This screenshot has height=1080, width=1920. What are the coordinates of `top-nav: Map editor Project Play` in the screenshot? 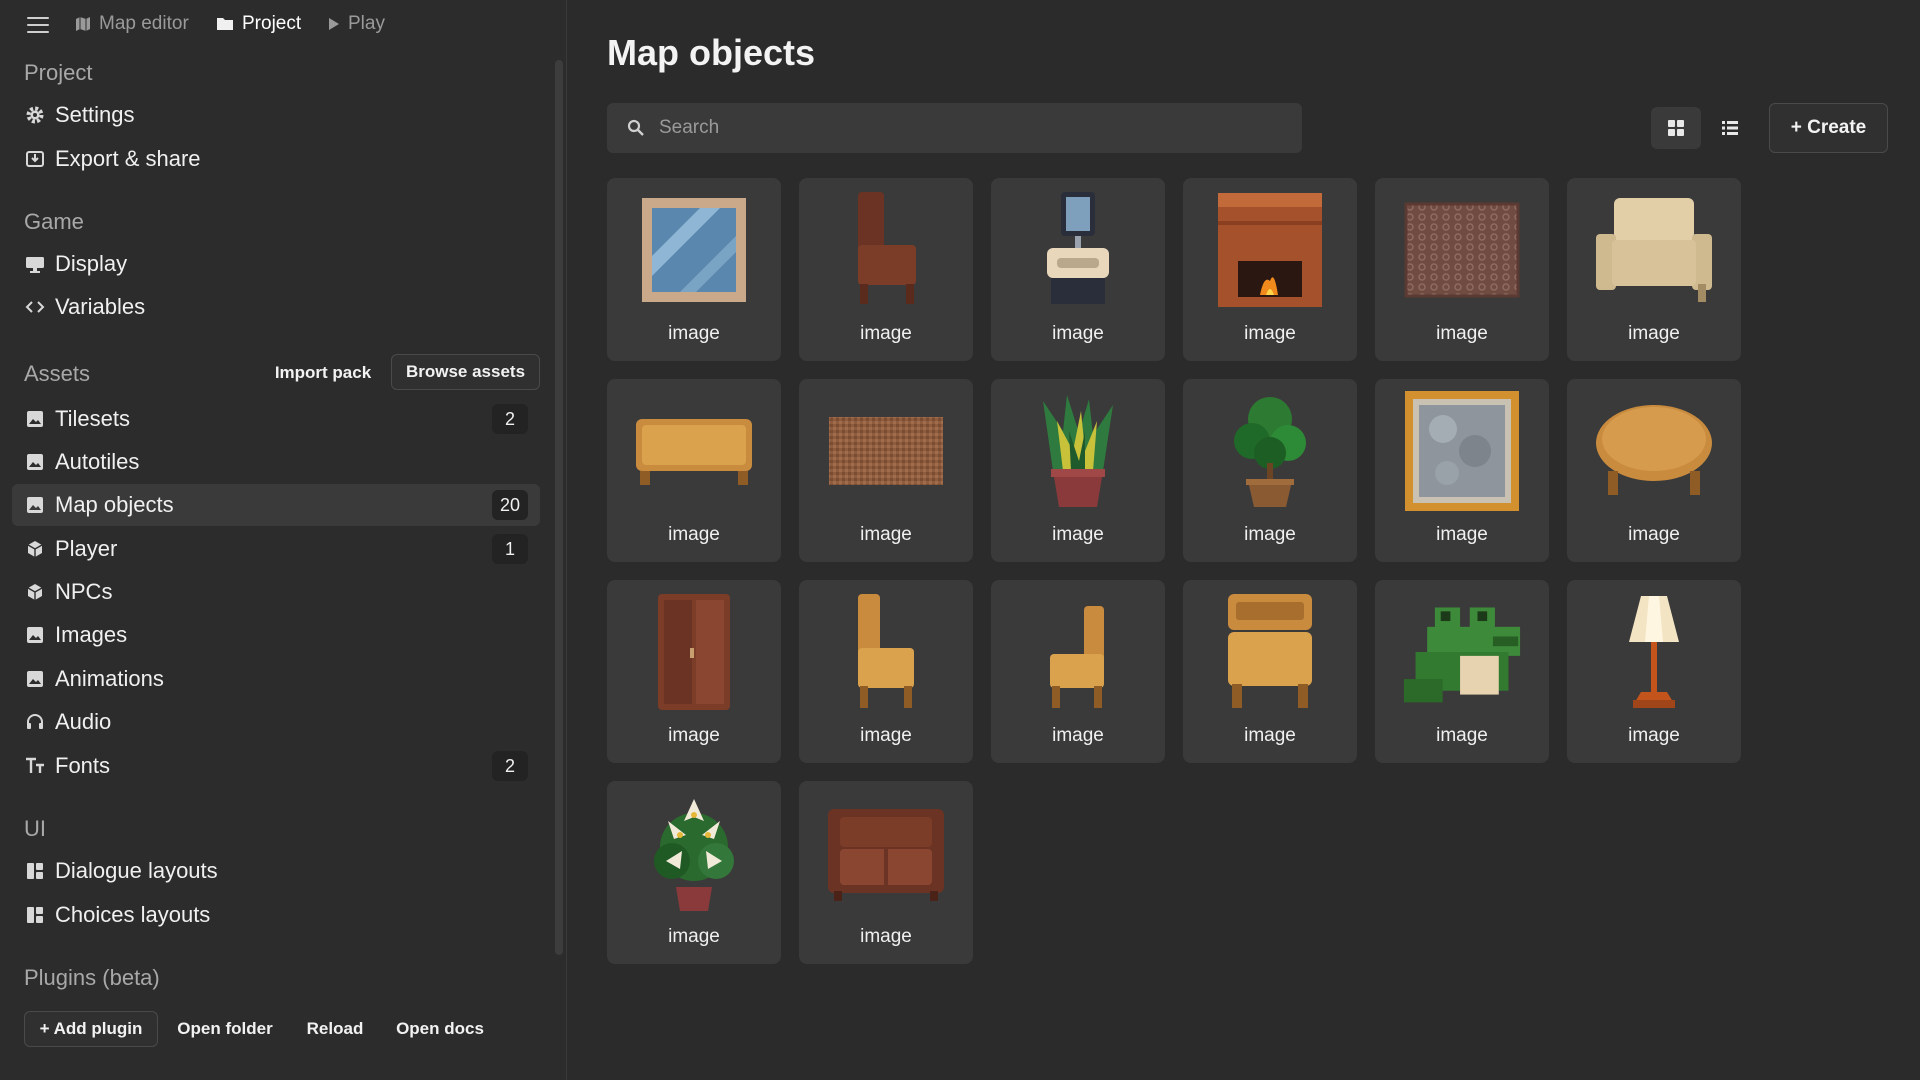 It's located at (283, 24).